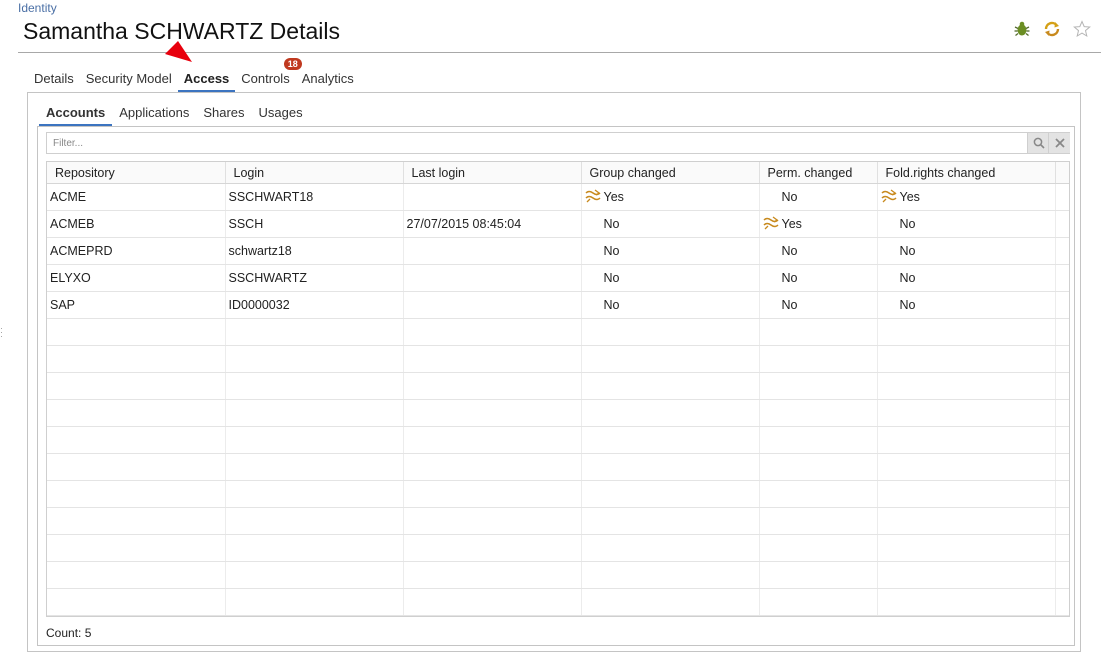  Describe the element at coordinates (558, 197) in the screenshot. I see `table-row: ACME SSCHWART18 Yes No Yes` at that location.